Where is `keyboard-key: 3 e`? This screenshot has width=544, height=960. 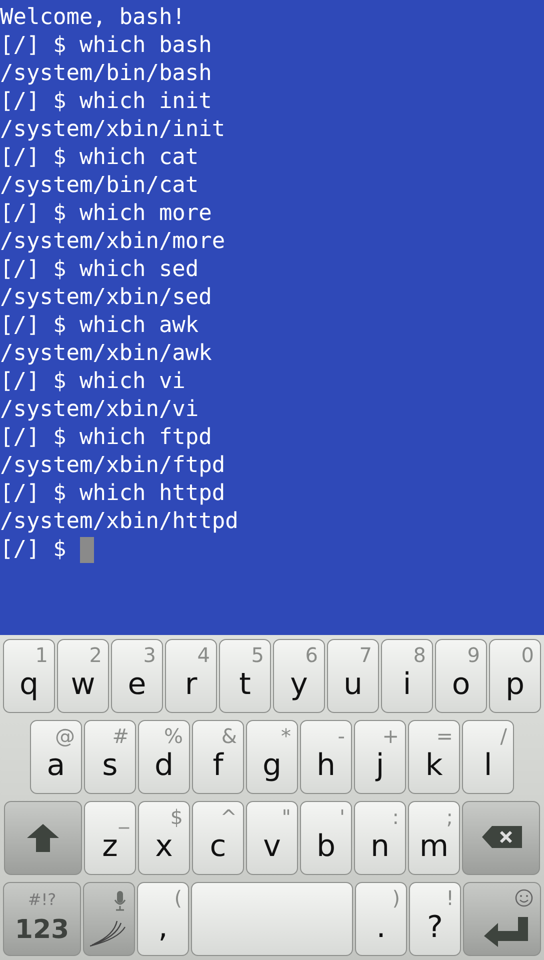 keyboard-key: 3 e is located at coordinates (137, 676).